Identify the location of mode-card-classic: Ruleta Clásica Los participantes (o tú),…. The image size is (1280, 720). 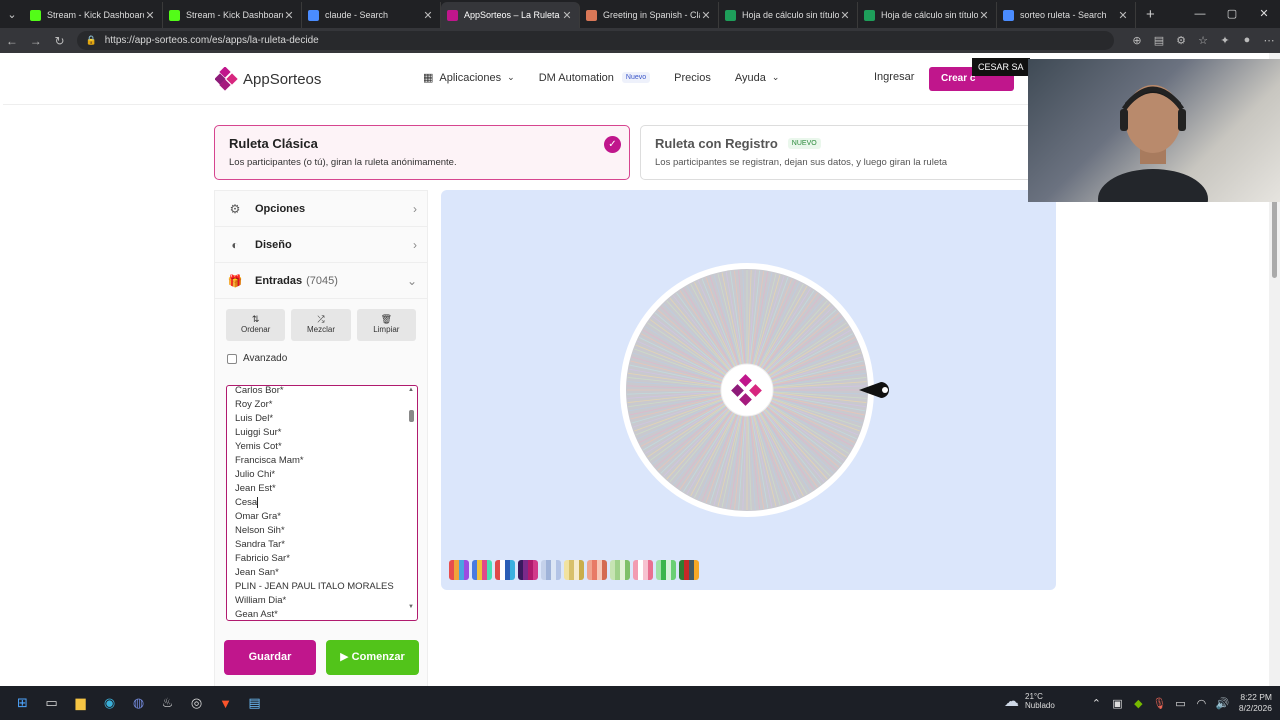
(422, 152).